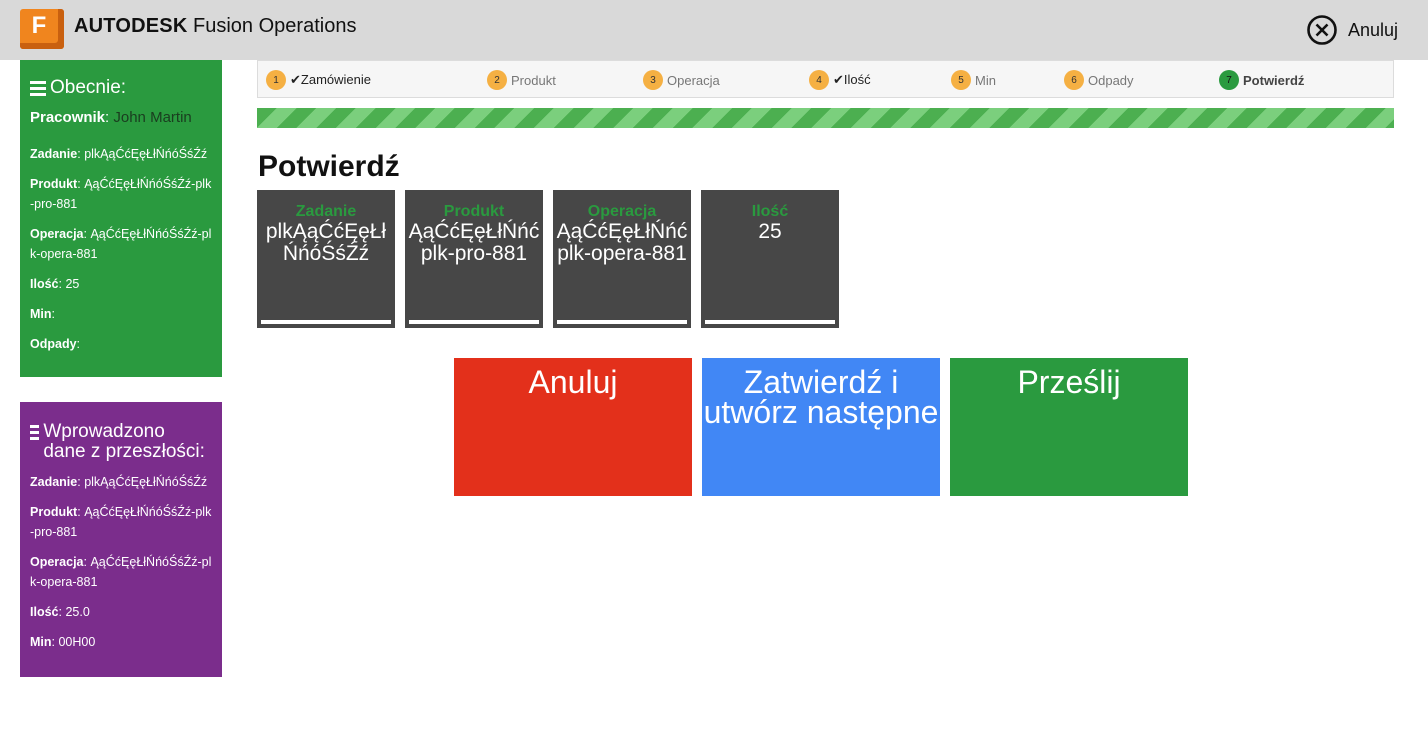 The width and height of the screenshot is (1428, 732). I want to click on step-operation: 3 Operacja, so click(681, 80).